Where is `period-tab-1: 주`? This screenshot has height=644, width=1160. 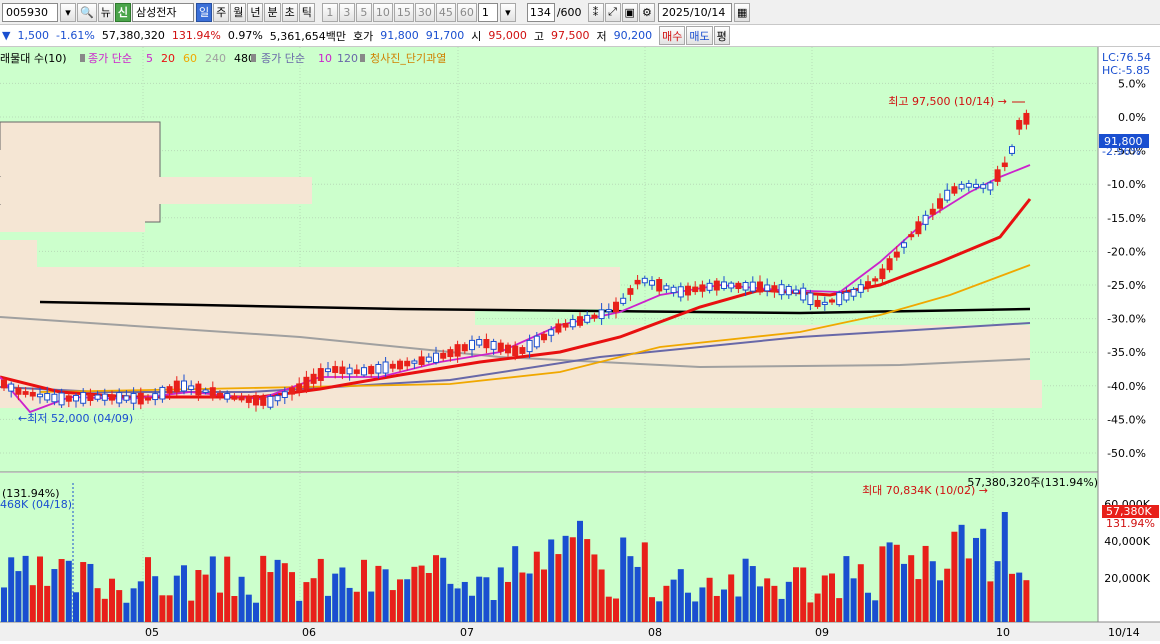
period-tab-1: 주 is located at coordinates (221, 12).